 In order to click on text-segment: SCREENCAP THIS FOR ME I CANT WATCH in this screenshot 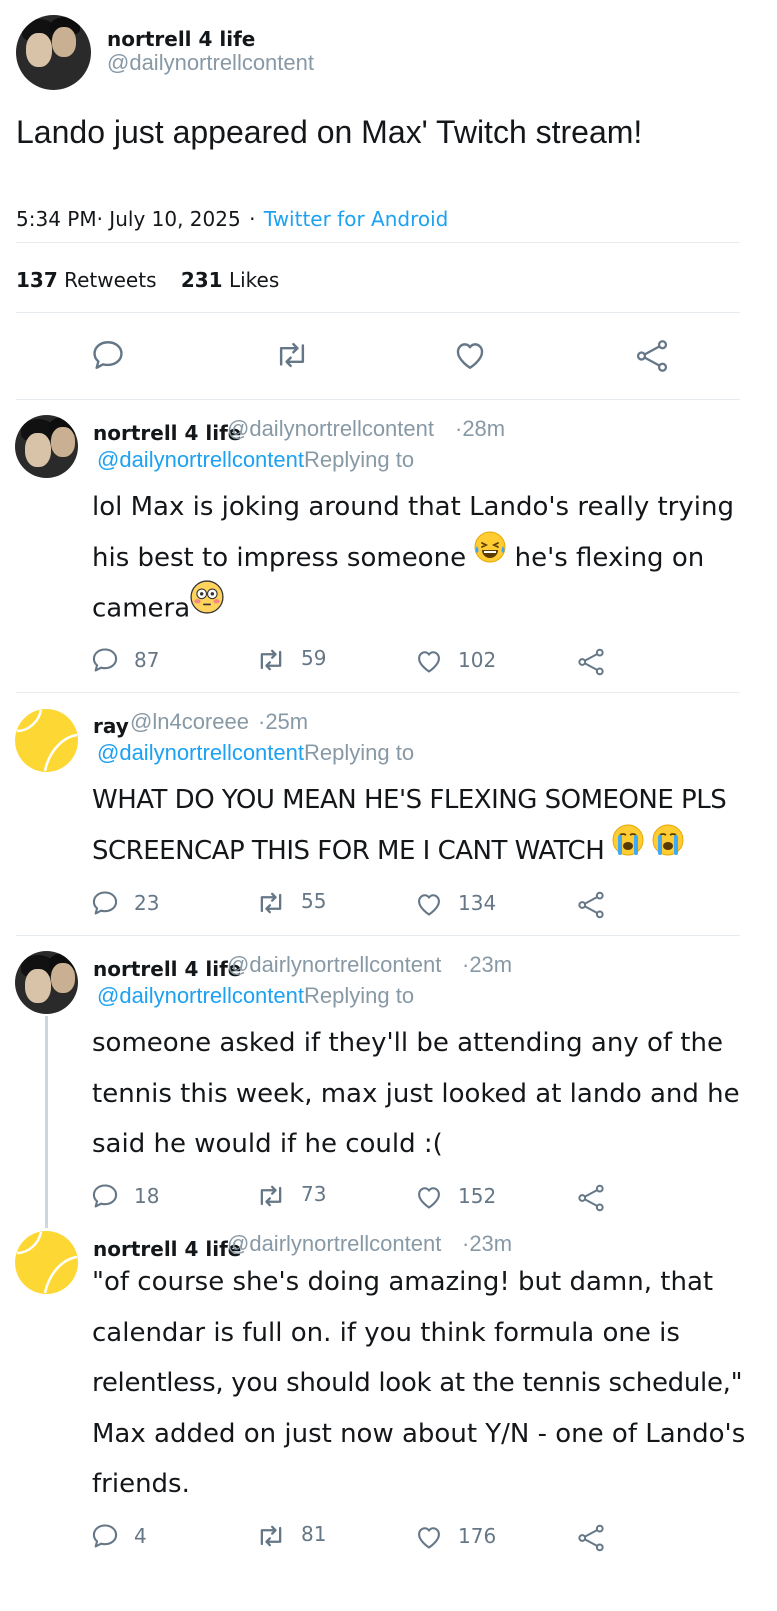, I will do `click(348, 850)`.